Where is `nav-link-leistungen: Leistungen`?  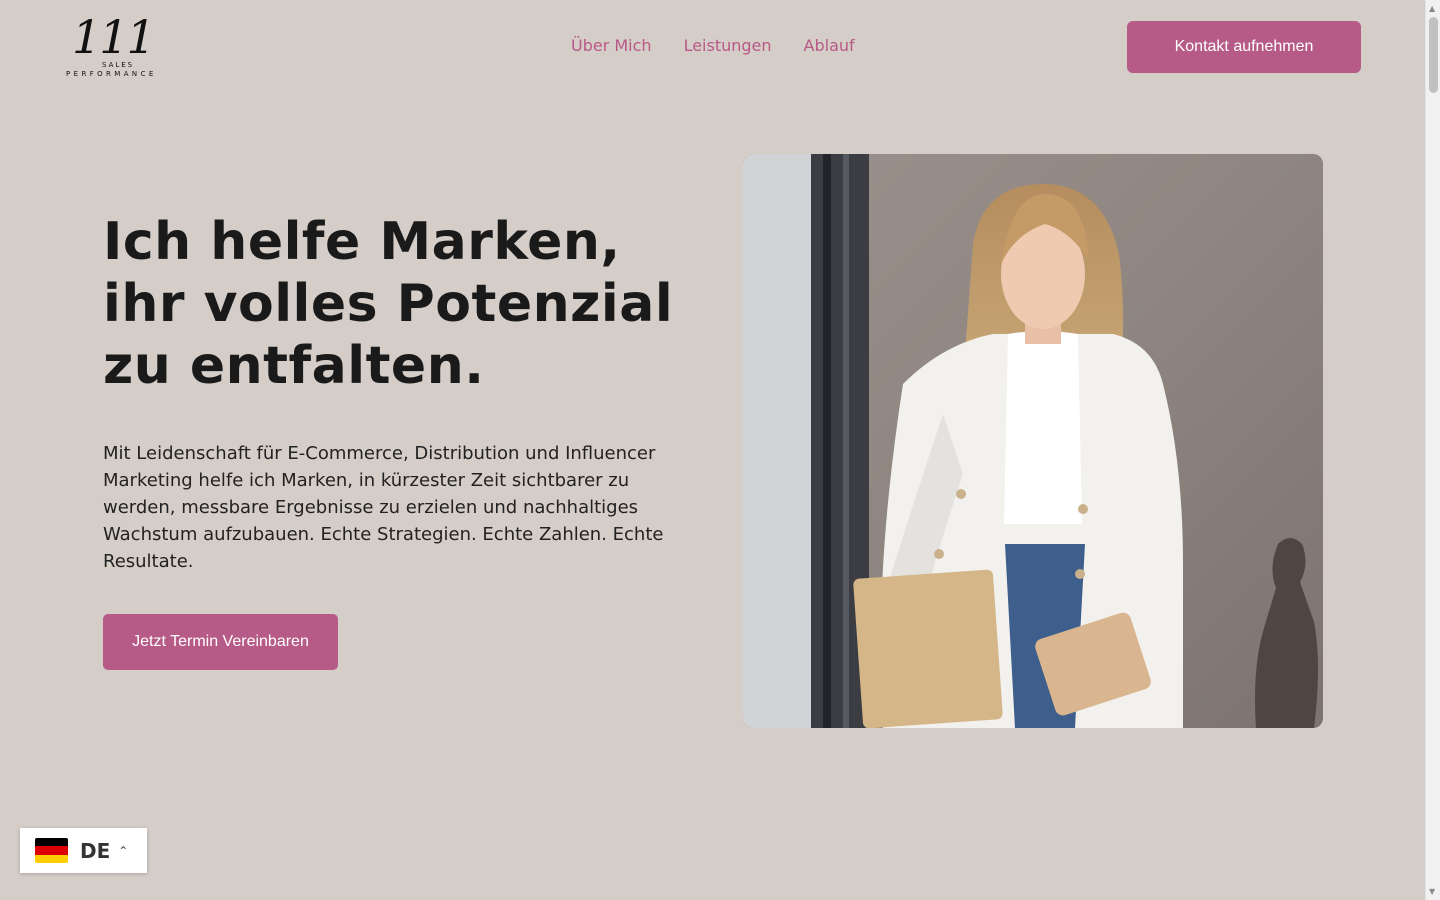 nav-link-leistungen: Leistungen is located at coordinates (728, 46).